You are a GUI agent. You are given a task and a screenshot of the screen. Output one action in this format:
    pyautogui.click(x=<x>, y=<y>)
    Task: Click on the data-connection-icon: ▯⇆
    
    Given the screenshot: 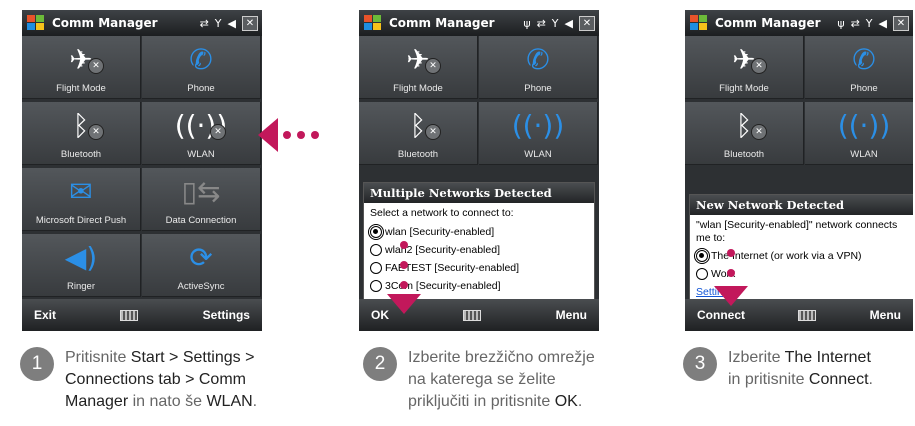 What is the action you would take?
    pyautogui.click(x=201, y=191)
    